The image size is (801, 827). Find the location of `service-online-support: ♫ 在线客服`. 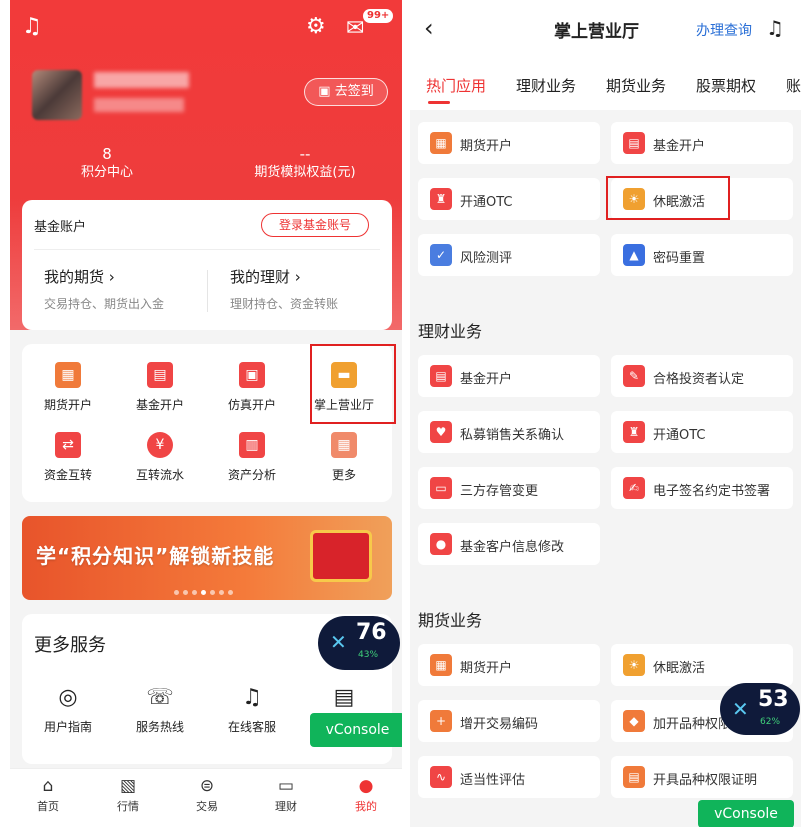

service-online-support: ♫ 在线客服 is located at coordinates (252, 709).